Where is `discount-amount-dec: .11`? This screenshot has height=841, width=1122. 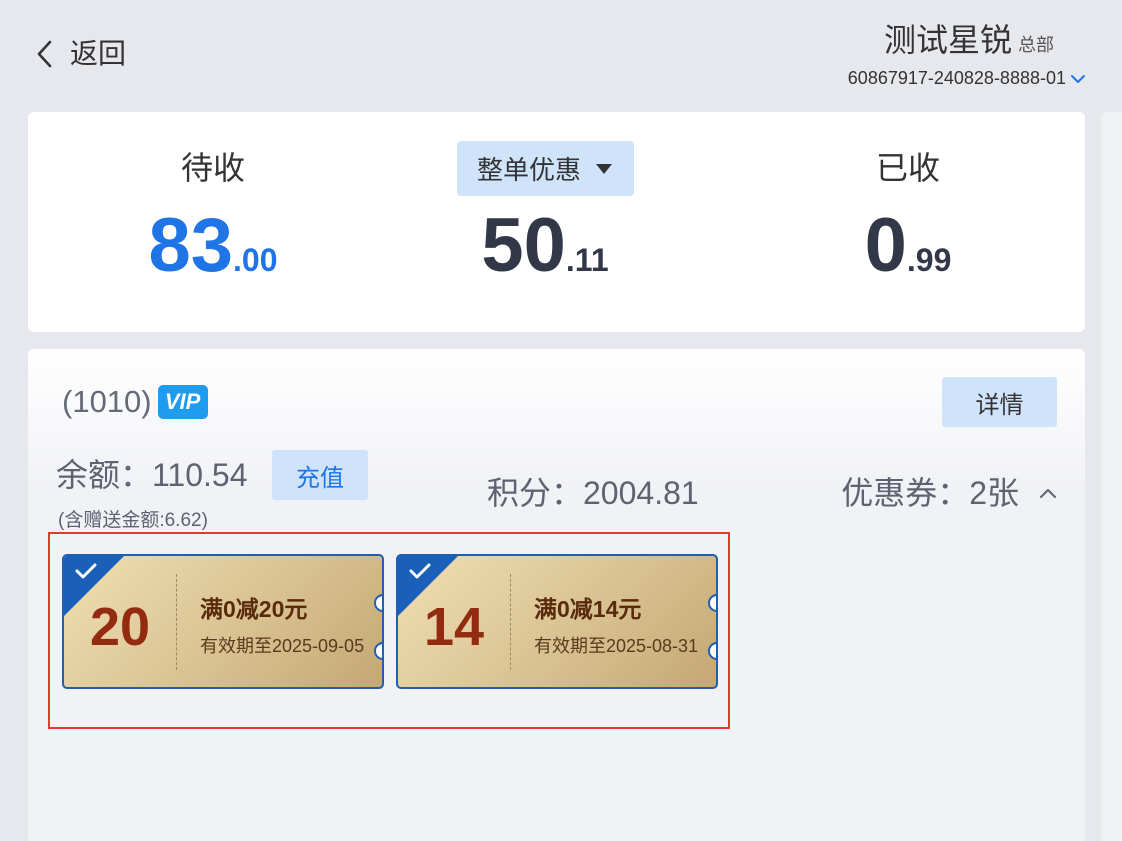
discount-amount-dec: .11 is located at coordinates (587, 260).